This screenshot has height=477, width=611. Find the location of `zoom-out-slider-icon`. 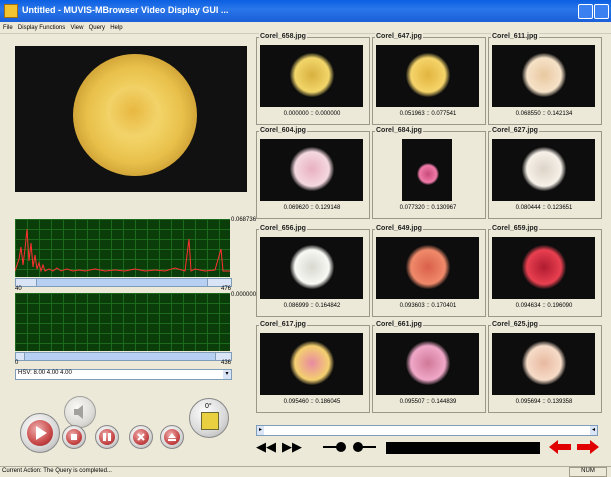

zoom-out-slider-icon is located at coordinates (364, 447).